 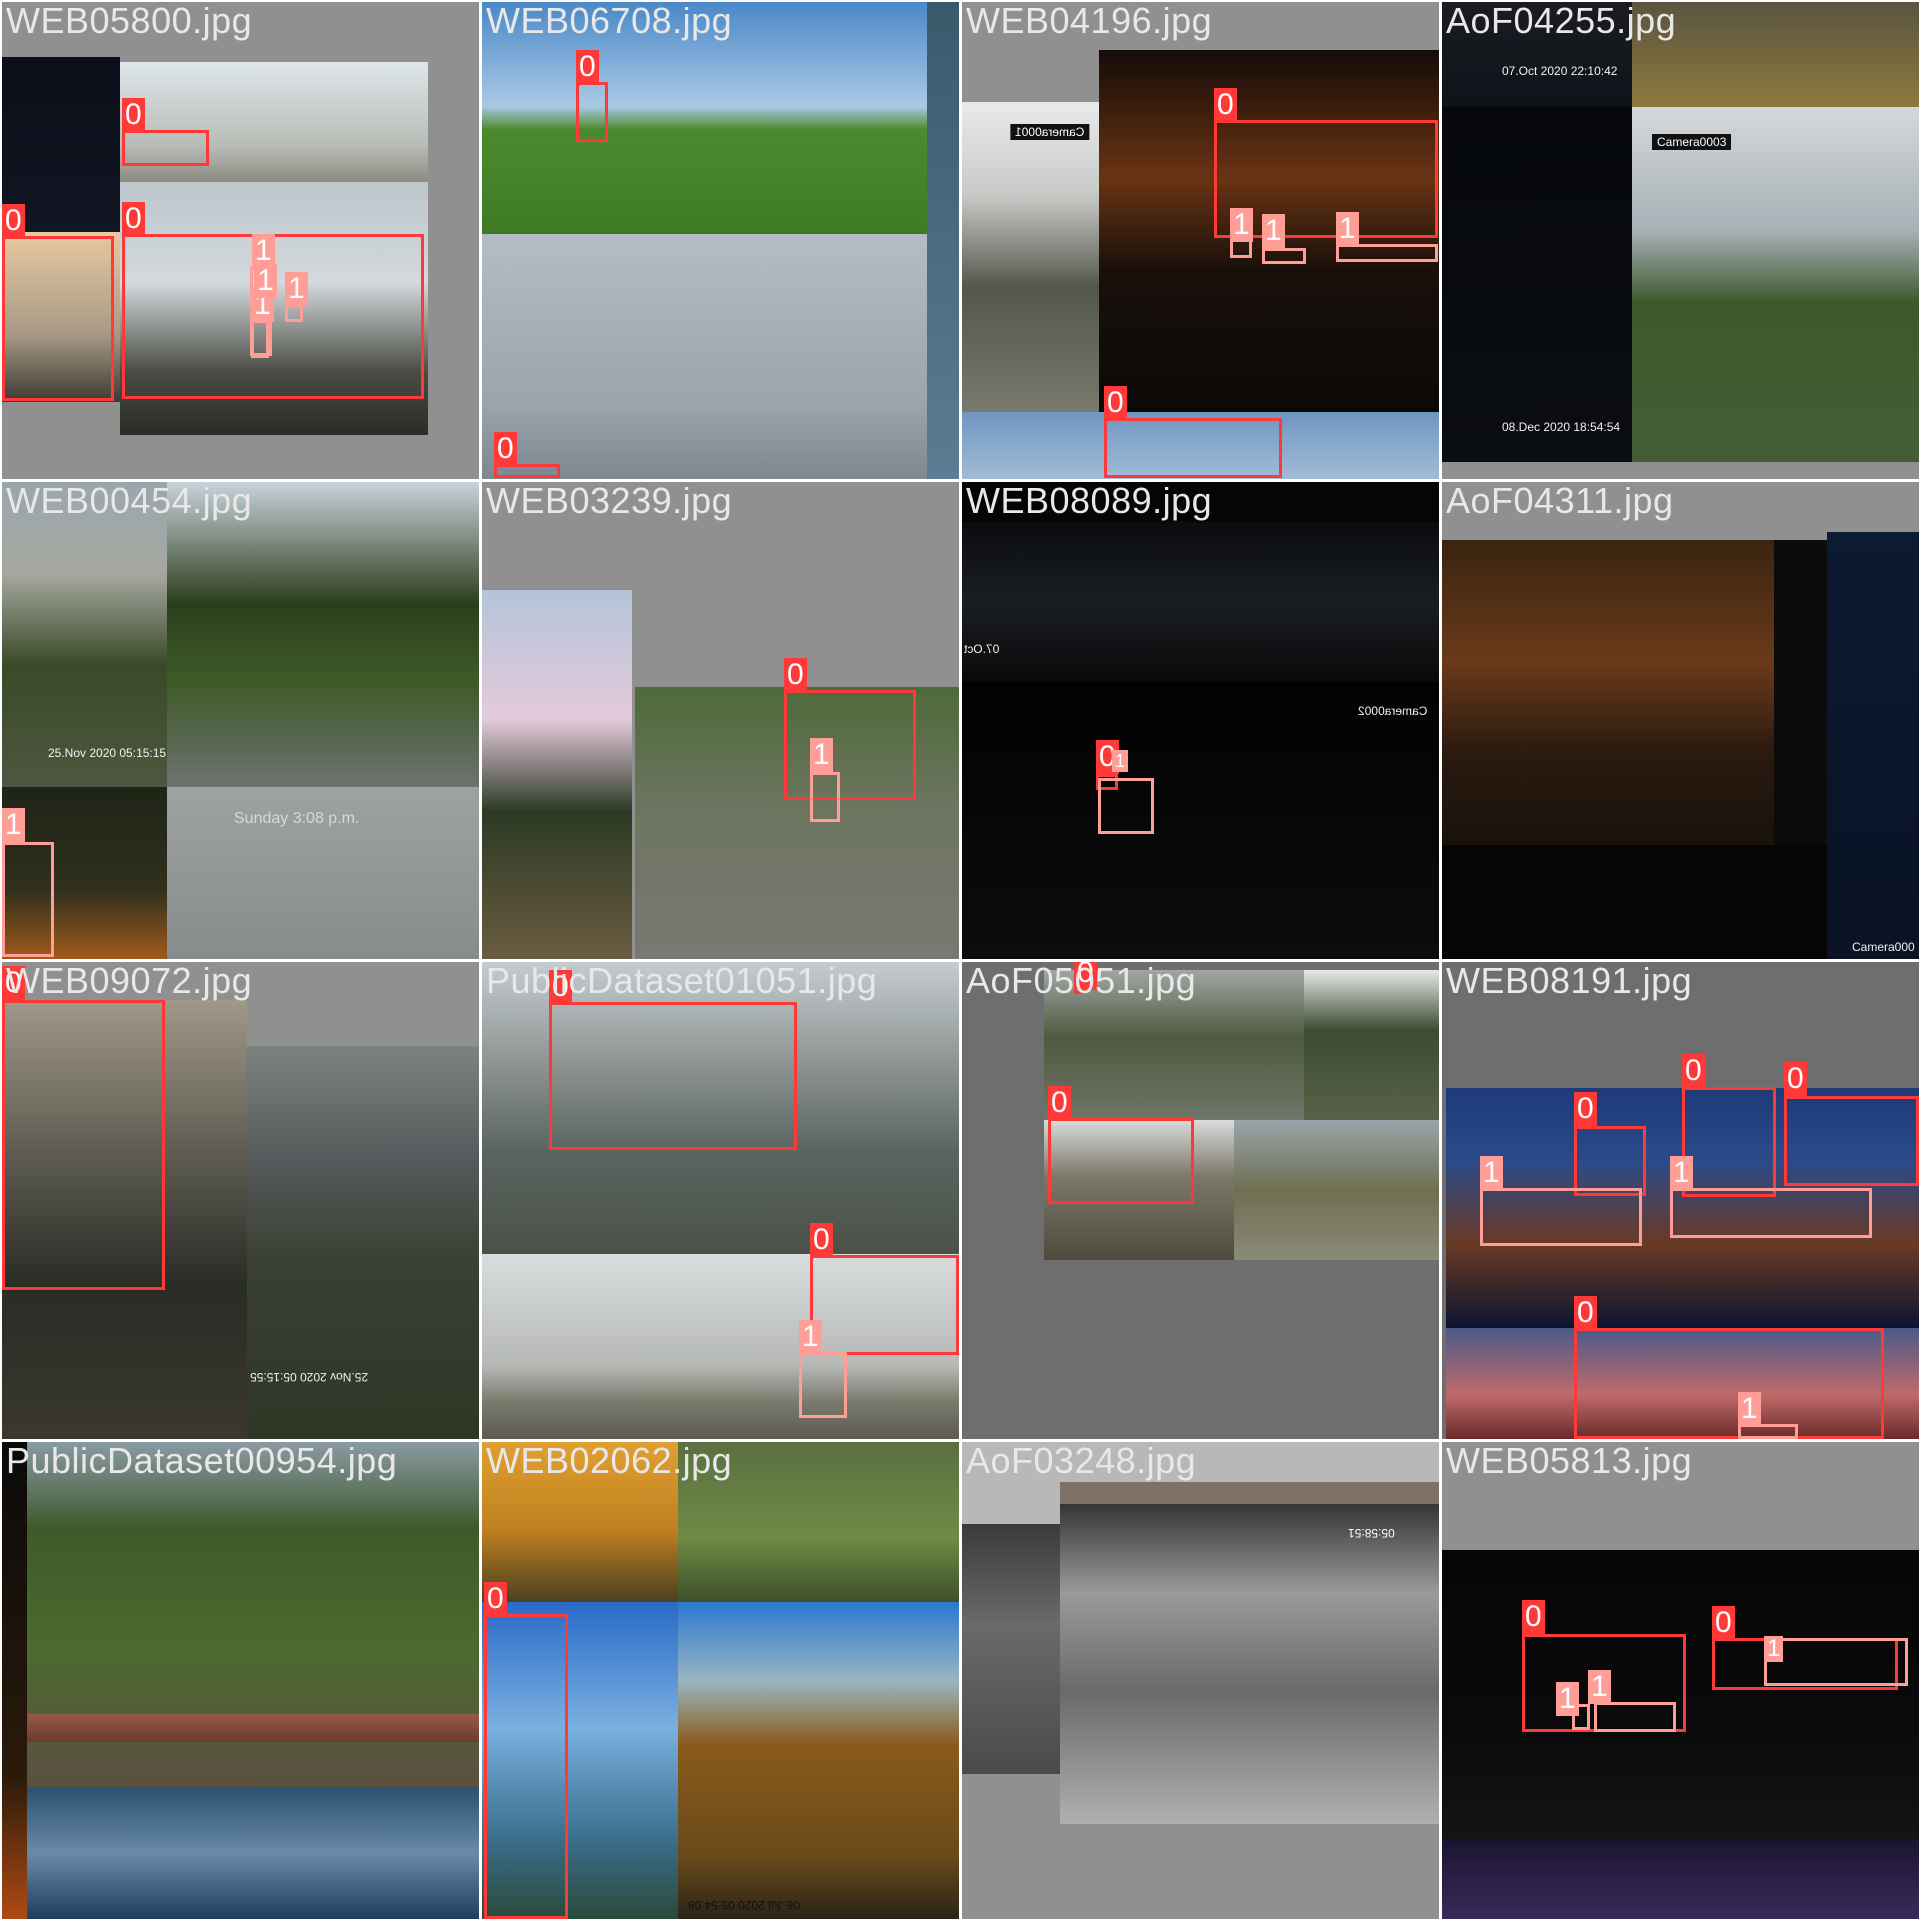 I want to click on mosaic-tile: AoF03248.jpg 05:58:51, so click(x=1200, y=1680).